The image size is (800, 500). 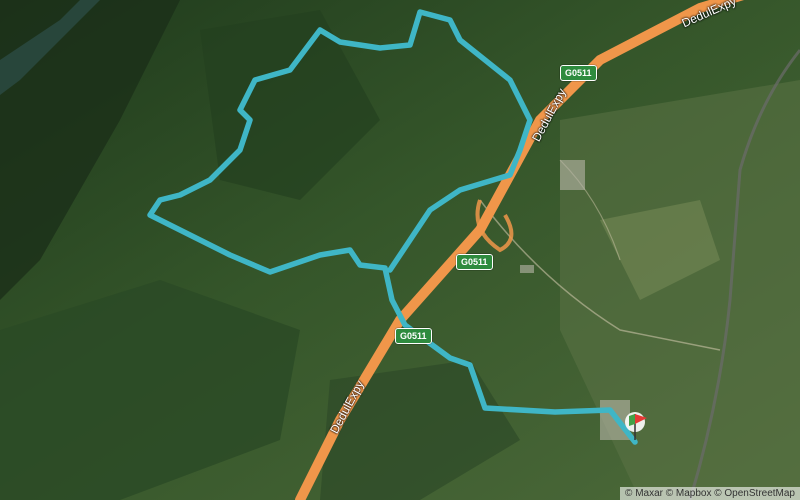 I want to click on highway-shield-g0511-south: G0511, so click(x=413, y=336).